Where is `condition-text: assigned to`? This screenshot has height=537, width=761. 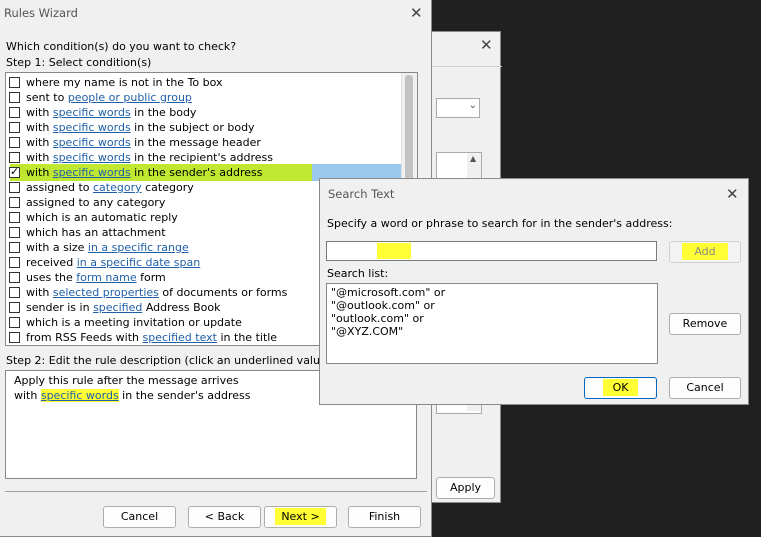
condition-text: assigned to is located at coordinates (59, 187).